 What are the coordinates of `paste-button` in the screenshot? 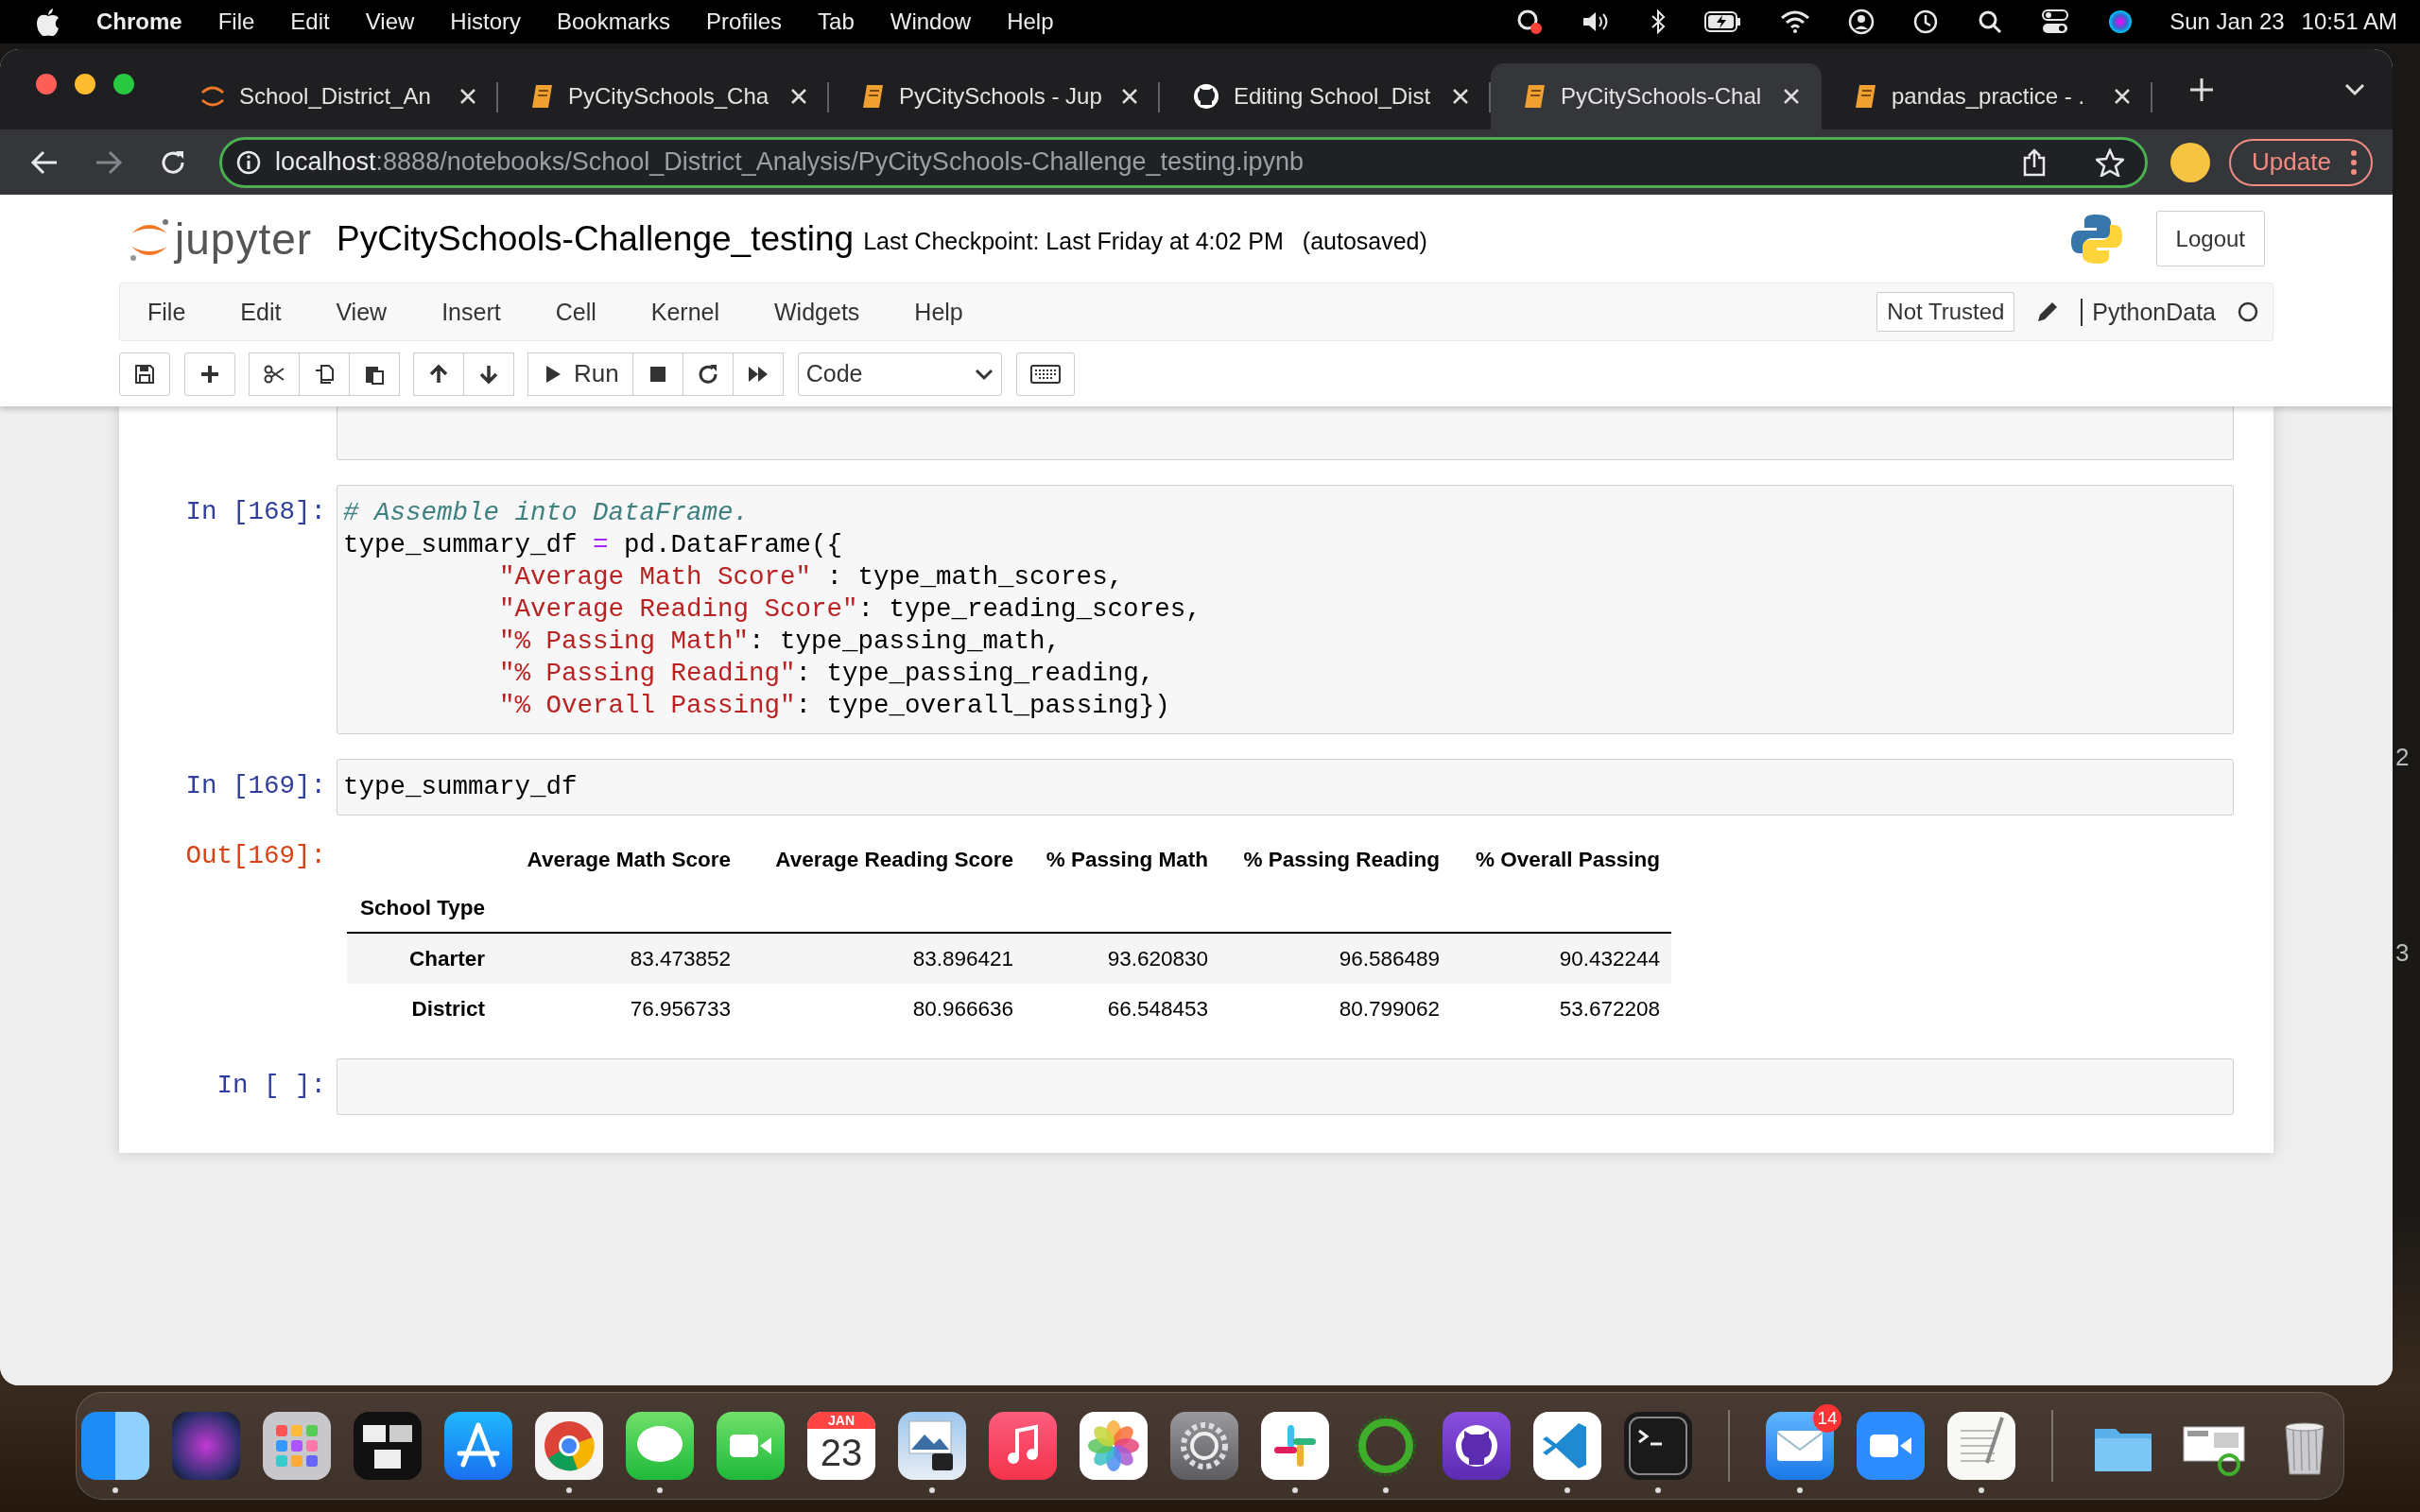 It's located at (375, 374).